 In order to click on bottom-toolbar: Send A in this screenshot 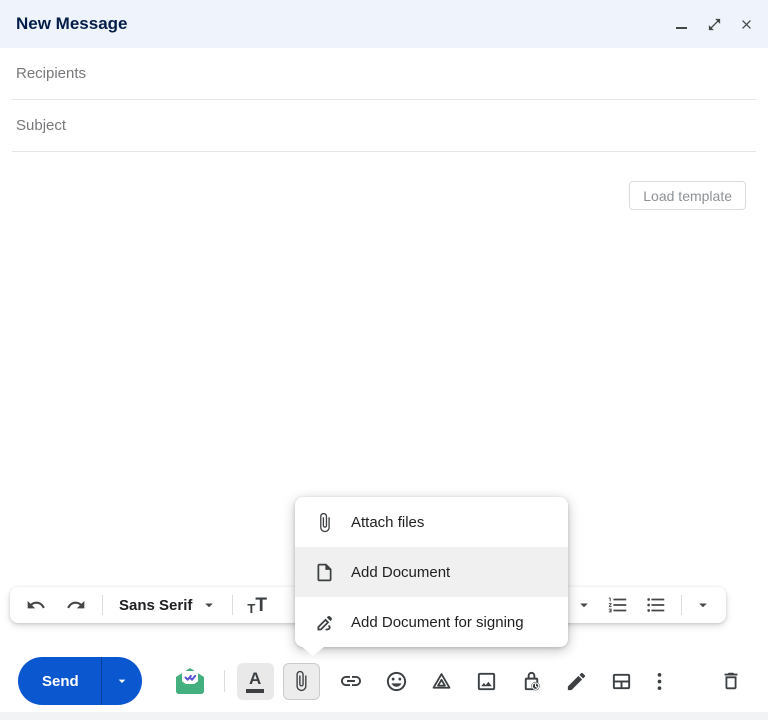, I will do `click(384, 681)`.